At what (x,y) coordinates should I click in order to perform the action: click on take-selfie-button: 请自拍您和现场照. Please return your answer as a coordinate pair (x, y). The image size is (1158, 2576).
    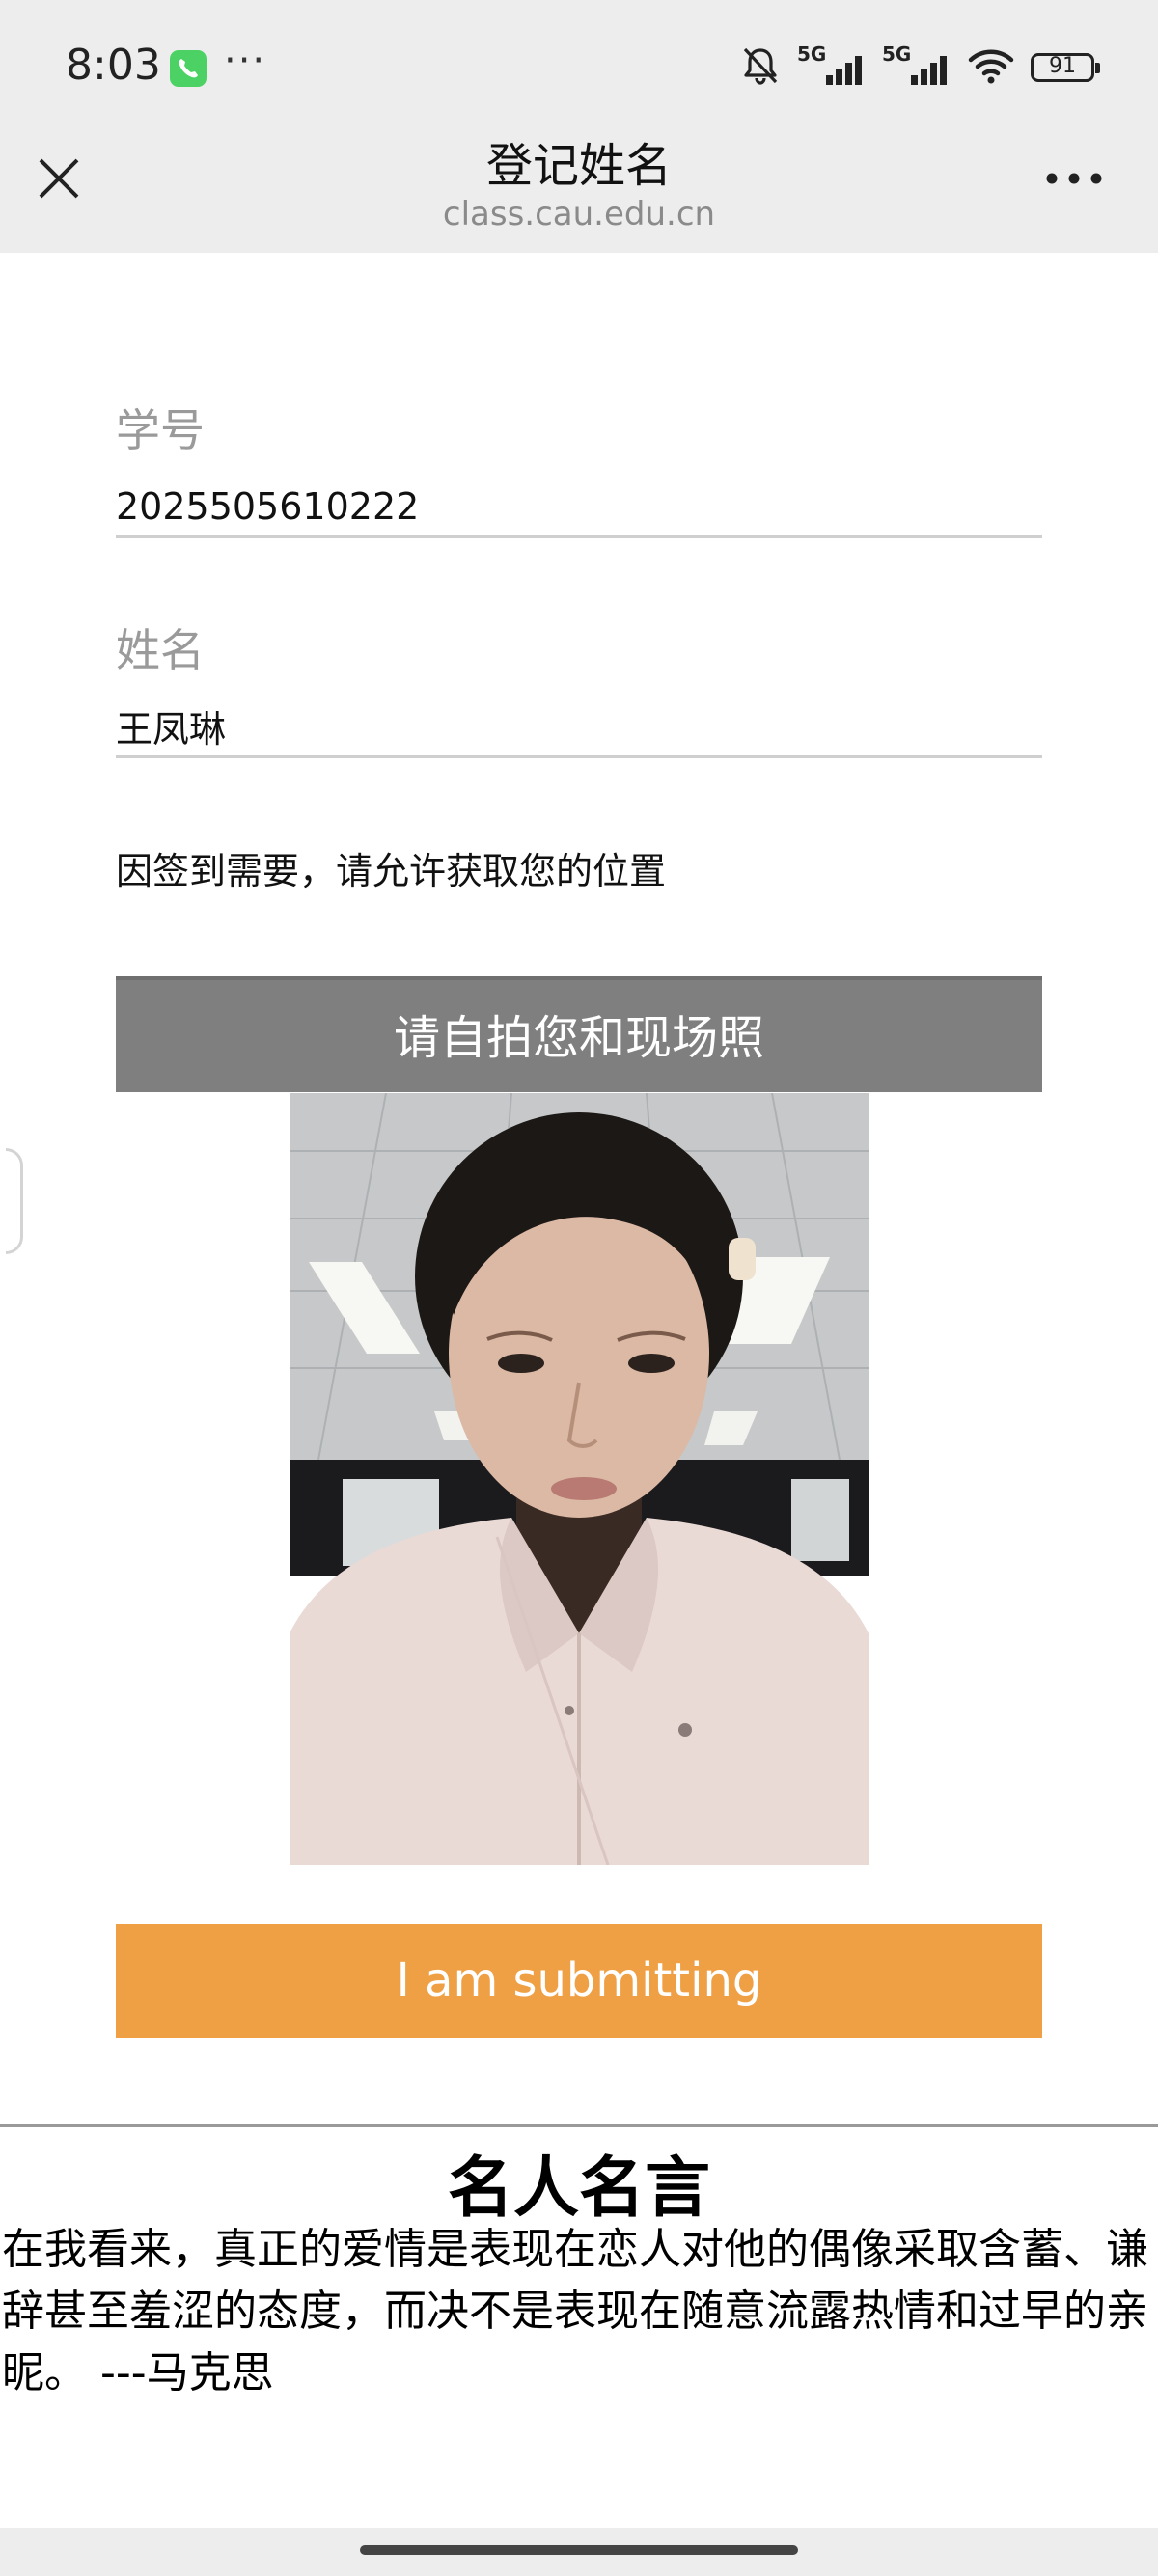
    Looking at the image, I should click on (579, 1034).